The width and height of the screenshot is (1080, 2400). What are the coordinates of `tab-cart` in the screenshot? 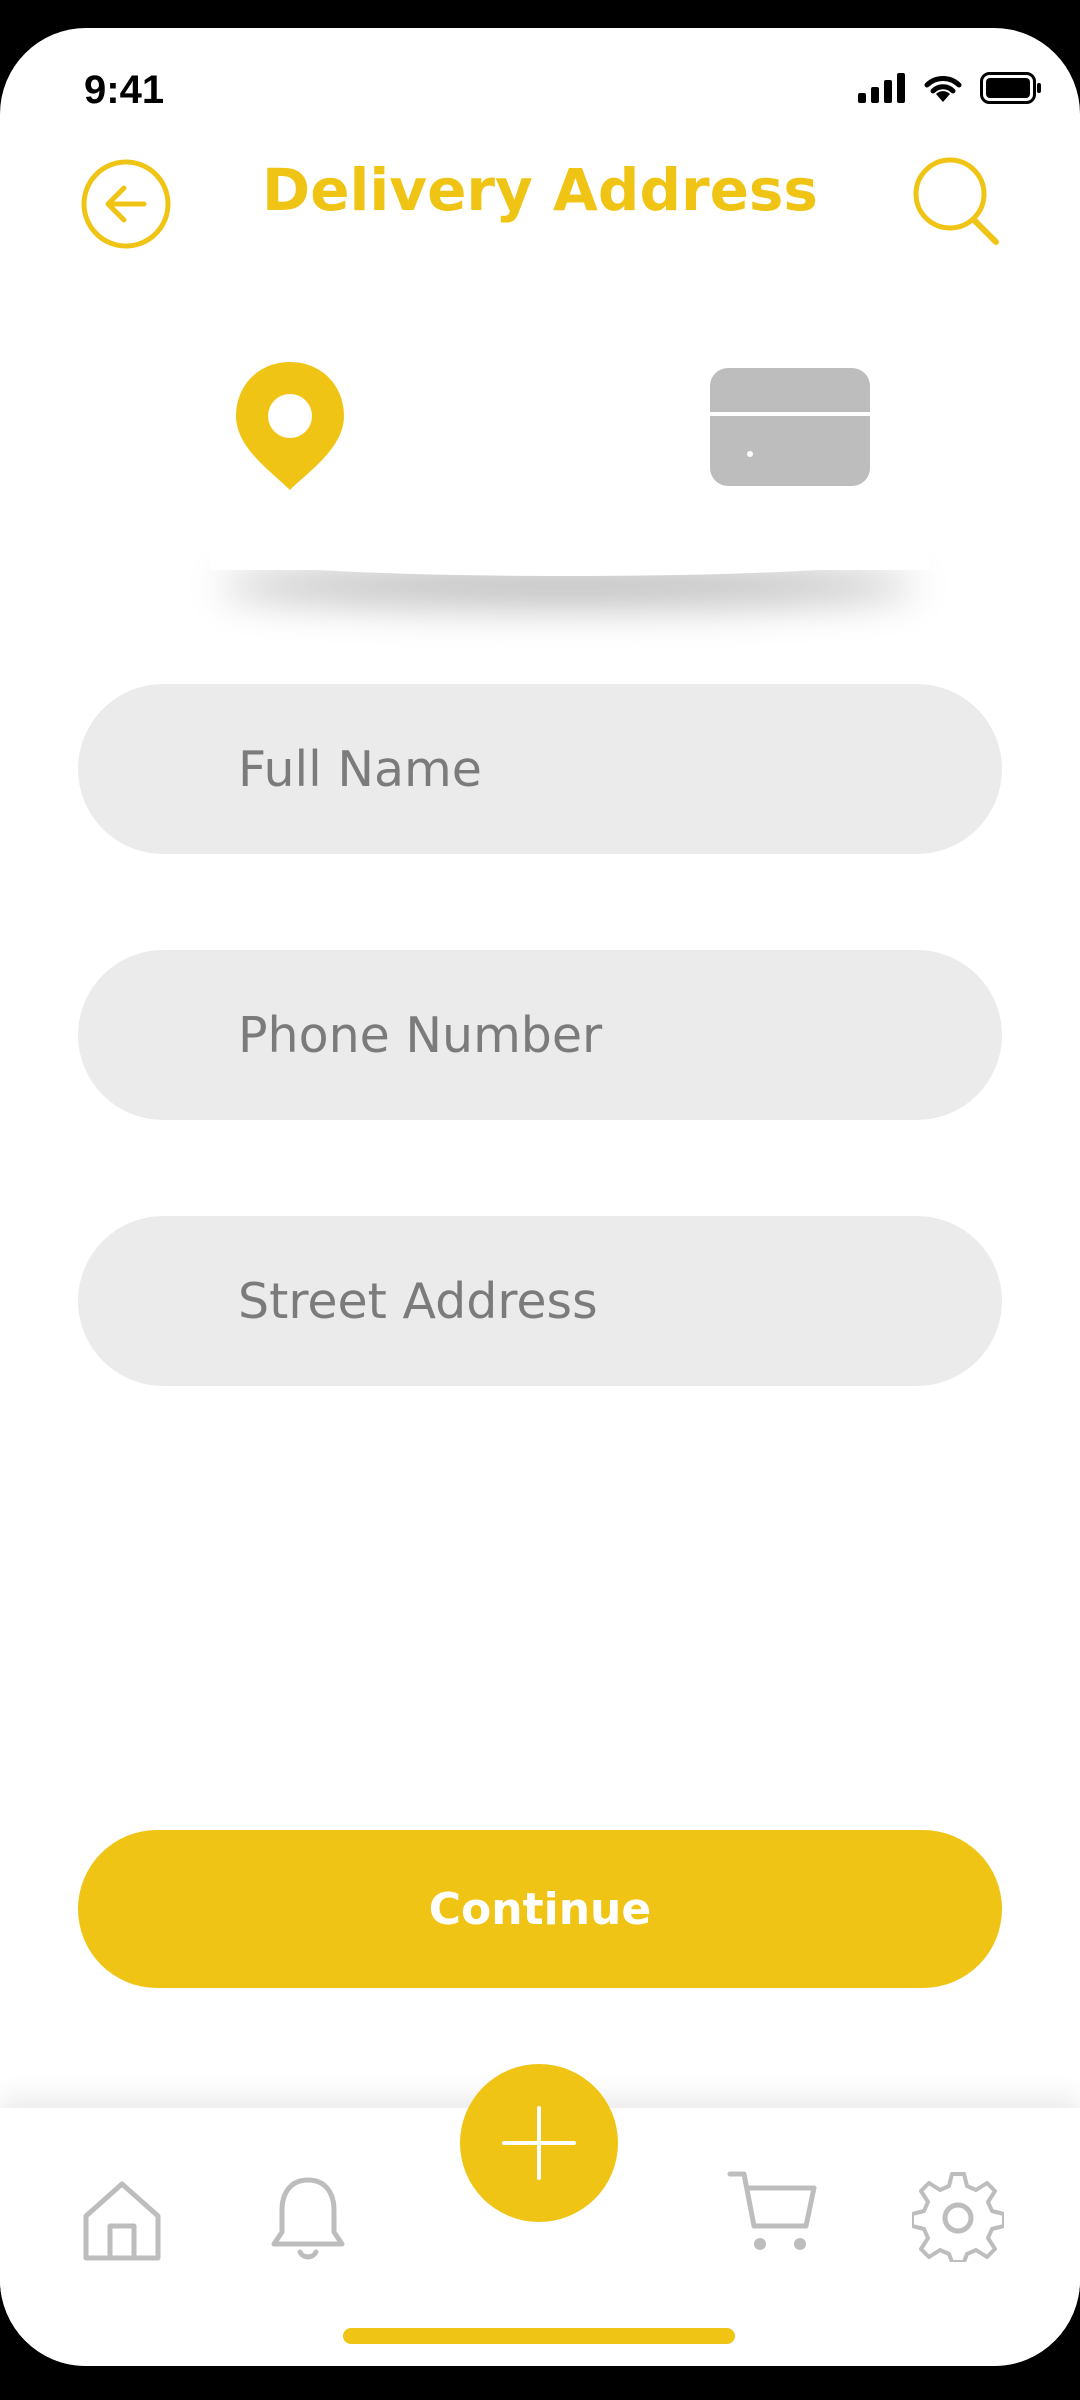 It's located at (772, 2216).